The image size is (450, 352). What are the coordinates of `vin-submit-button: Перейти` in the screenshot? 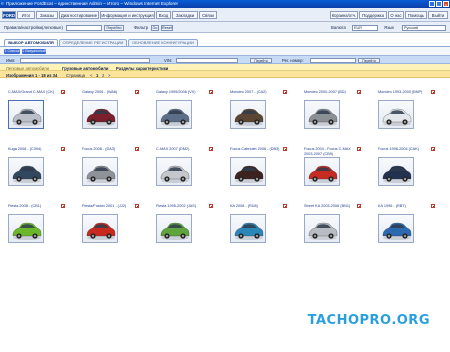 It's located at (261, 60).